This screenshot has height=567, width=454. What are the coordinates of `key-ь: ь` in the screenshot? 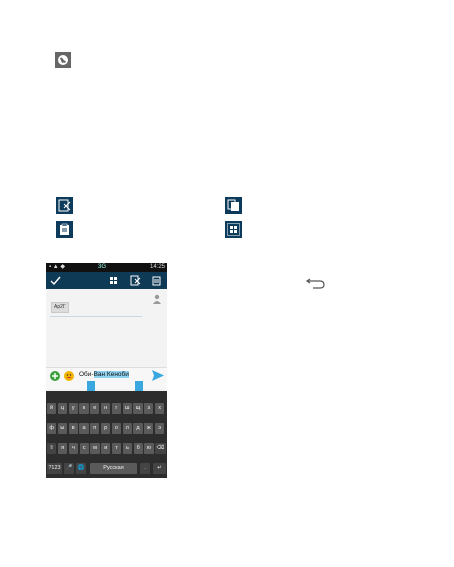 It's located at (127, 448).